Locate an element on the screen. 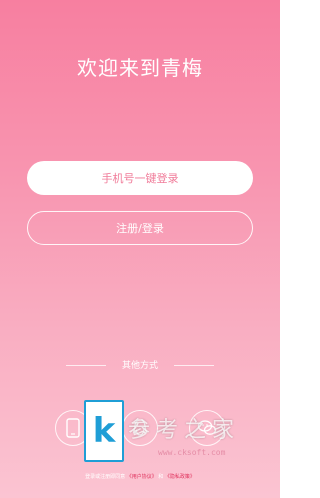  divider-line-right is located at coordinates (194, 365).